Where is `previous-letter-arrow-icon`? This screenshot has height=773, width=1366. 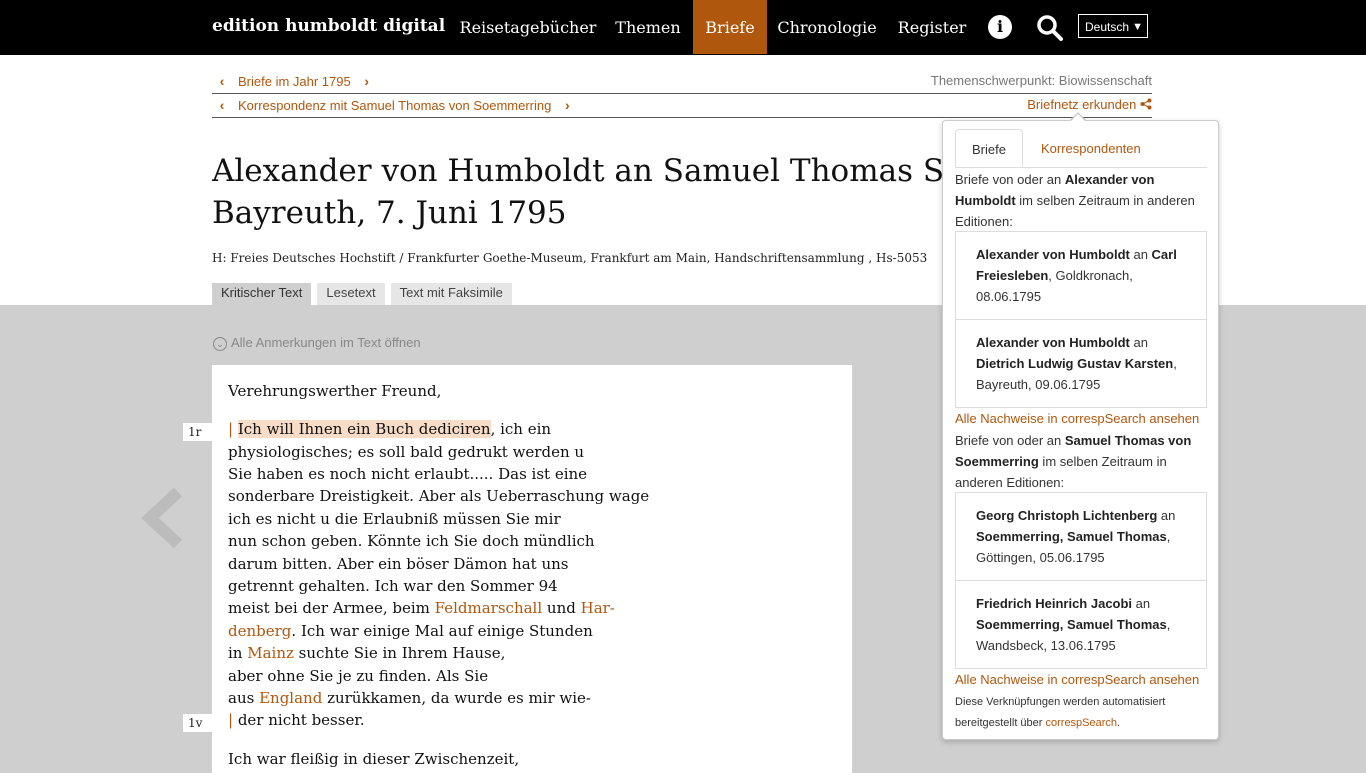 previous-letter-arrow-icon is located at coordinates (163, 518).